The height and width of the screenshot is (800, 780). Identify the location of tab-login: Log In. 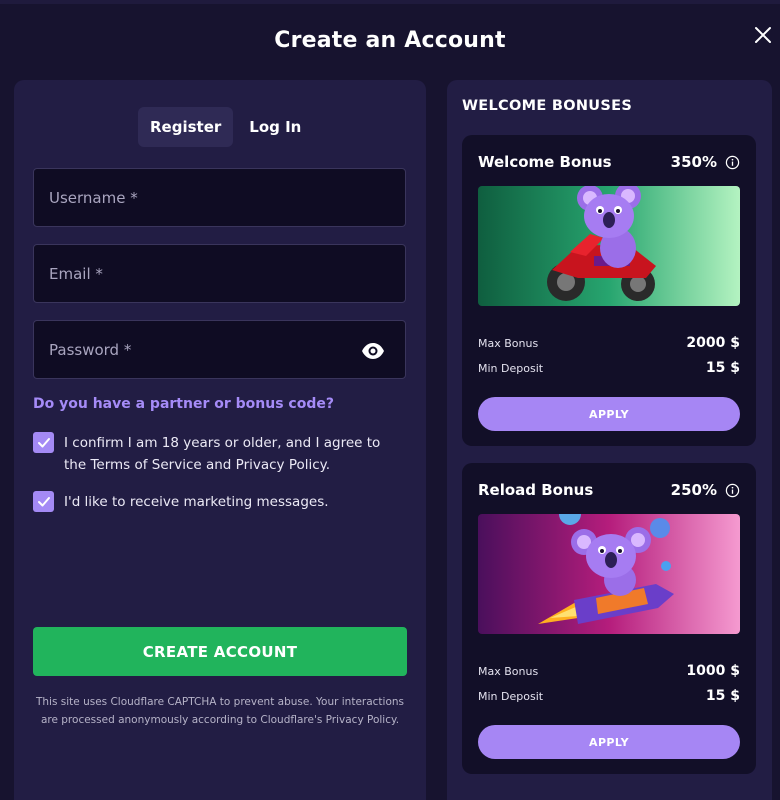
(275, 127).